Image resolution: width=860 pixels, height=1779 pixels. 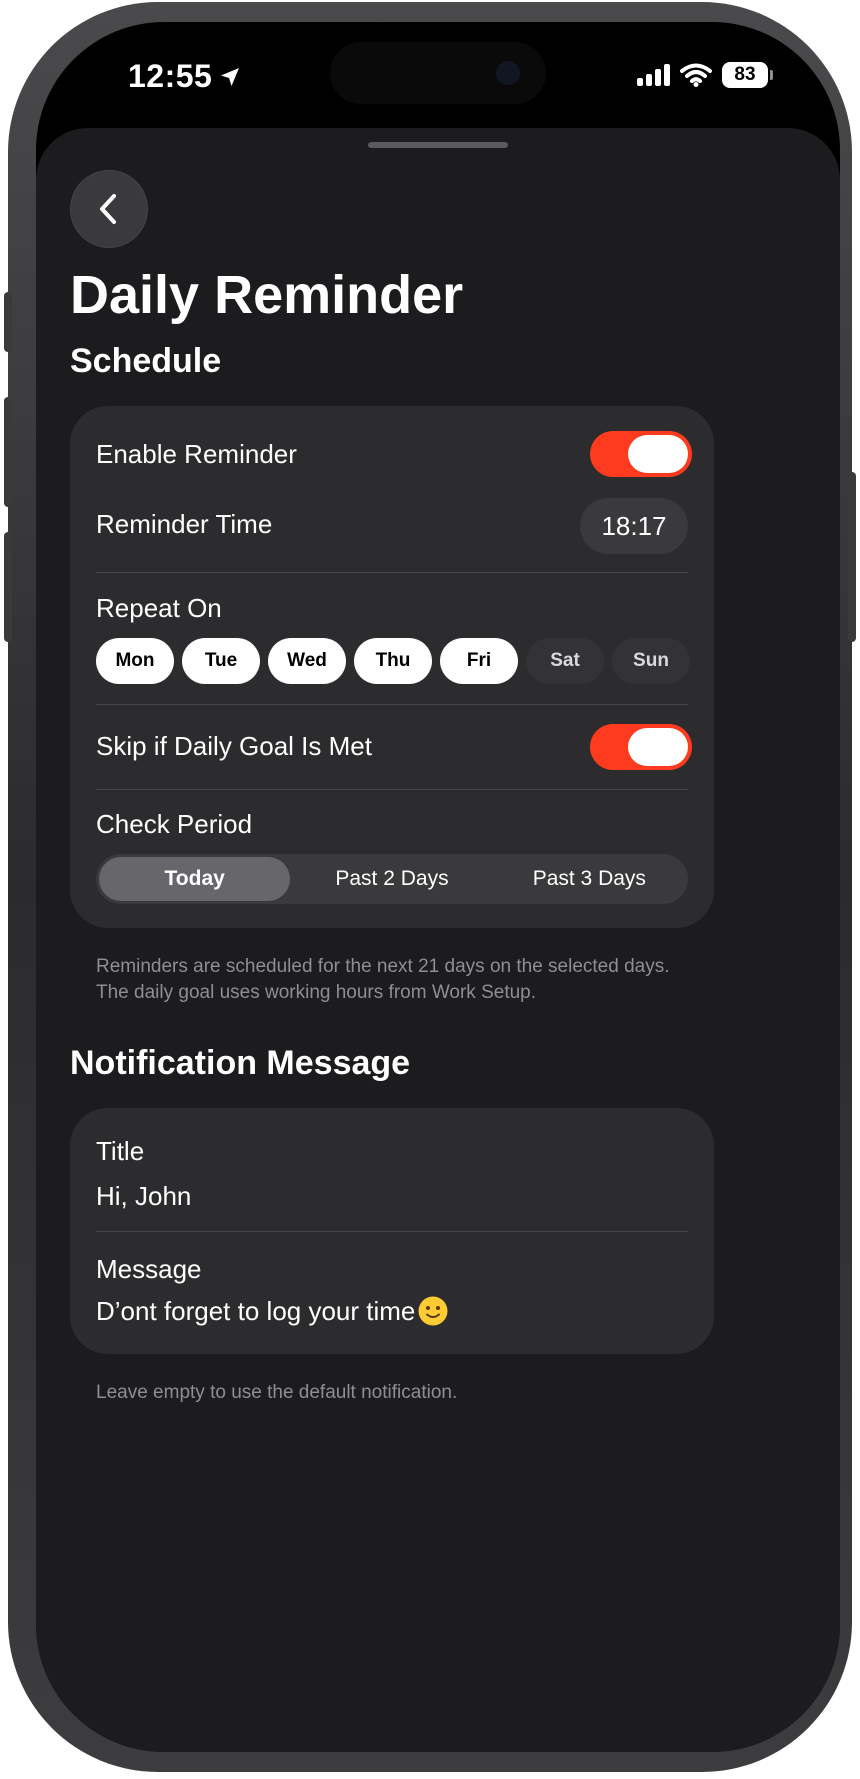 I want to click on chevron-left-icon, so click(x=108, y=209).